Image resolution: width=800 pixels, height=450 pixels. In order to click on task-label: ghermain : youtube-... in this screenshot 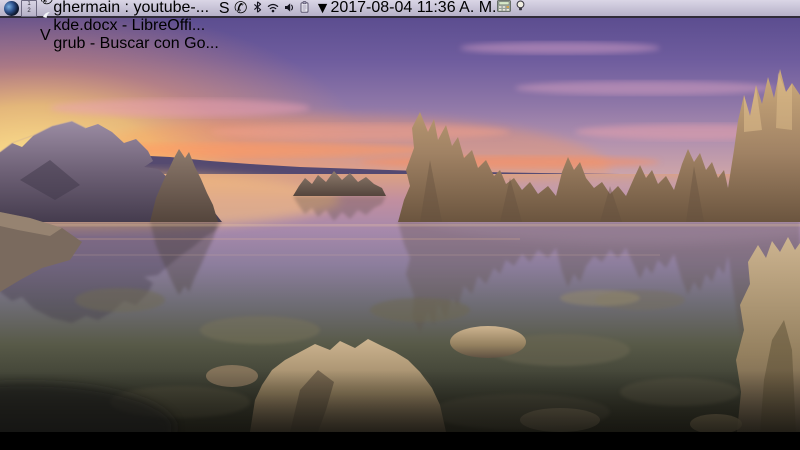, I will do `click(131, 8)`.